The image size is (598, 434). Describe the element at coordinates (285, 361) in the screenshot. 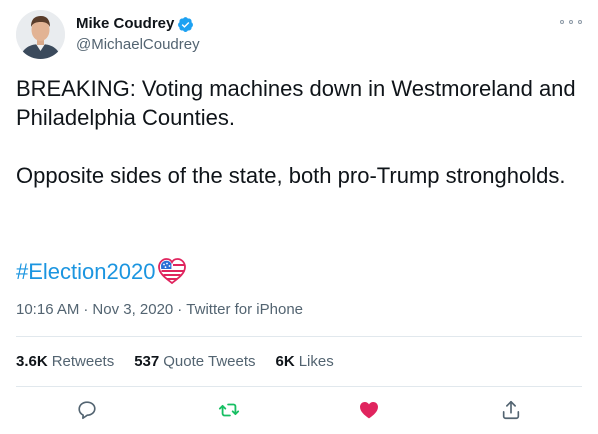

I see `likes-count: 6K` at that location.